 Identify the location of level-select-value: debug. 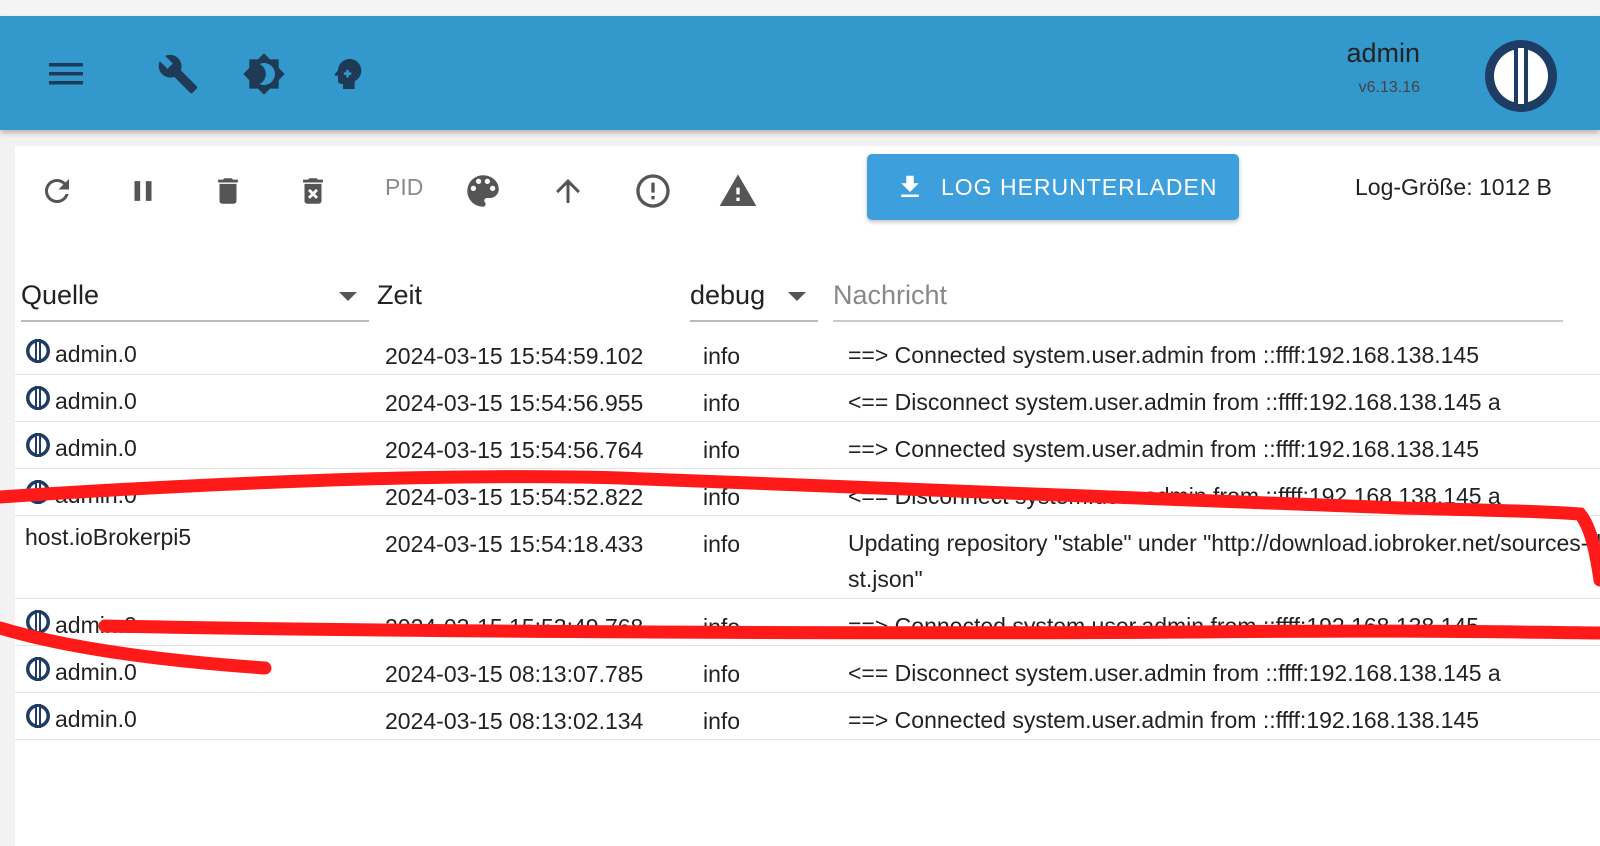
(728, 294).